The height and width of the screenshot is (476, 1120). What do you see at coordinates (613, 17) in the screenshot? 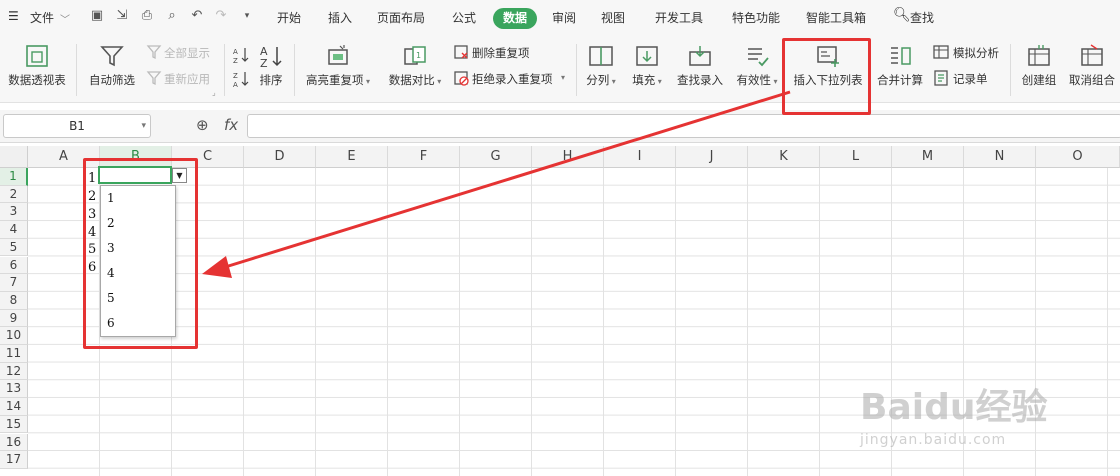
I see `tab-view: 视图` at bounding box center [613, 17].